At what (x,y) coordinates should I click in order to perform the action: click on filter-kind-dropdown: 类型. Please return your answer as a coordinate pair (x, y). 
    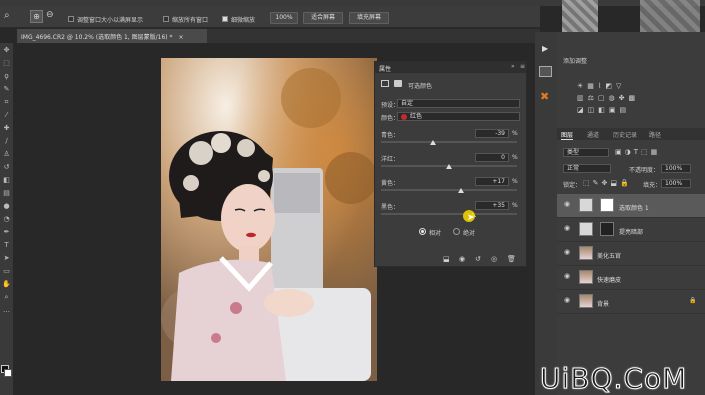
    Looking at the image, I should click on (586, 152).